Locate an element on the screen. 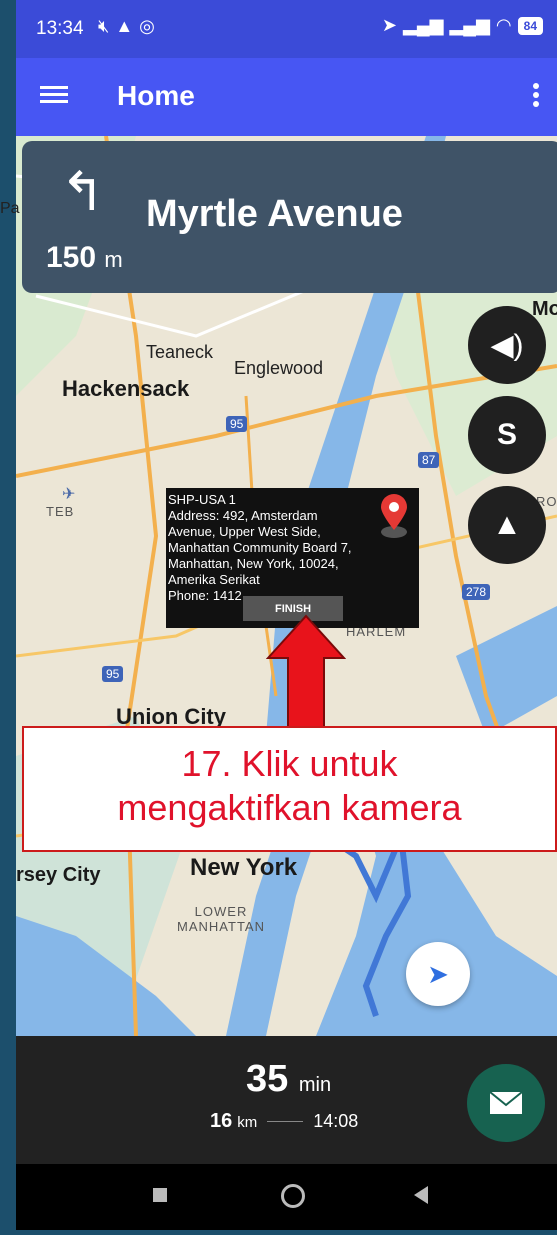 The width and height of the screenshot is (557, 1235). recents-button is located at coordinates (160, 1195).